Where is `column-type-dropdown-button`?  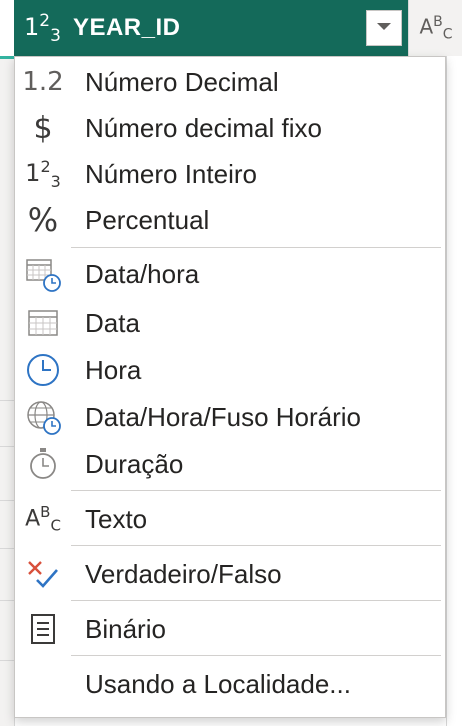
column-type-dropdown-button is located at coordinates (384, 28).